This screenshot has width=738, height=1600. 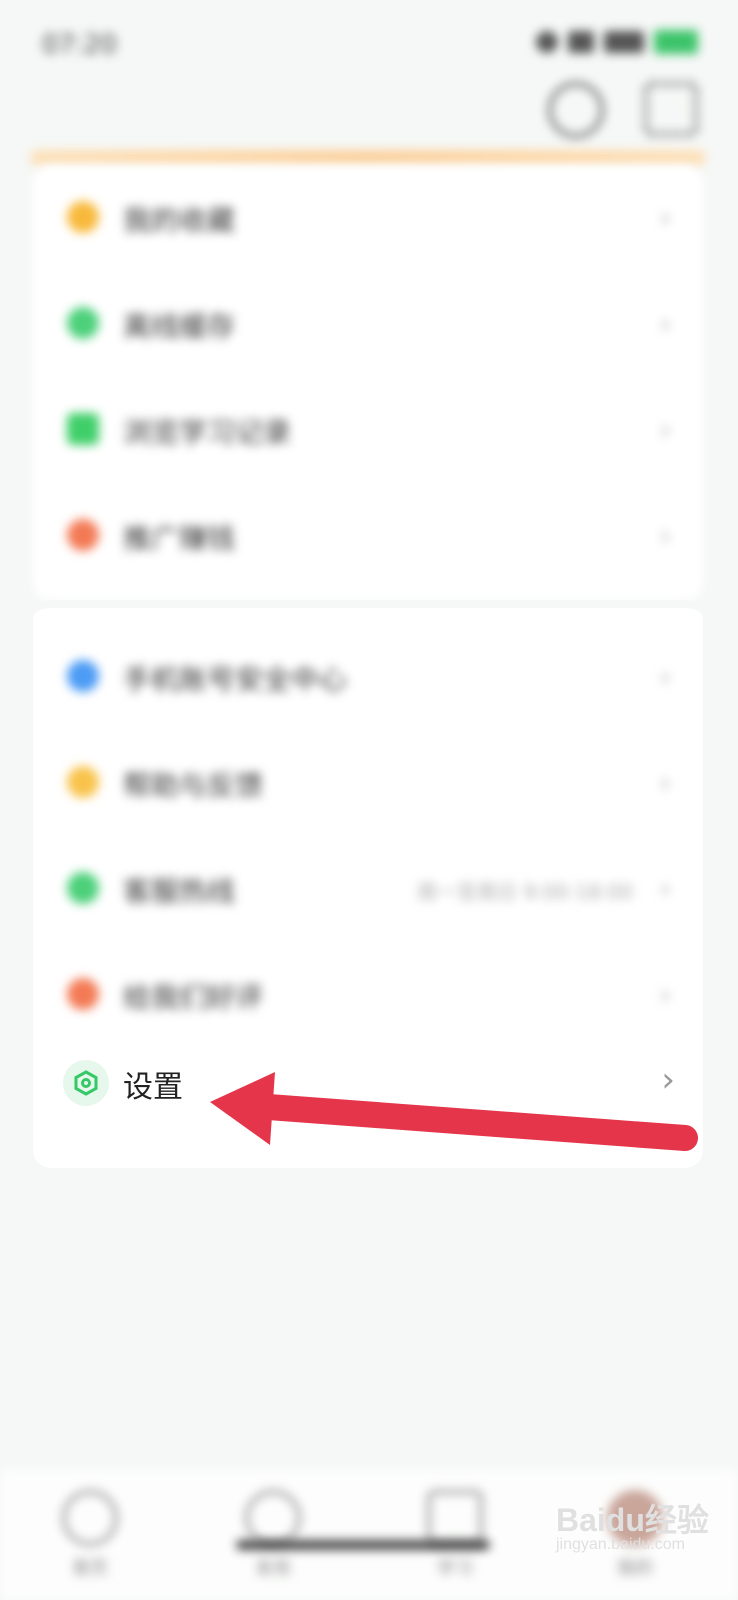 What do you see at coordinates (454, 1111) in the screenshot?
I see `annotation-arrow` at bounding box center [454, 1111].